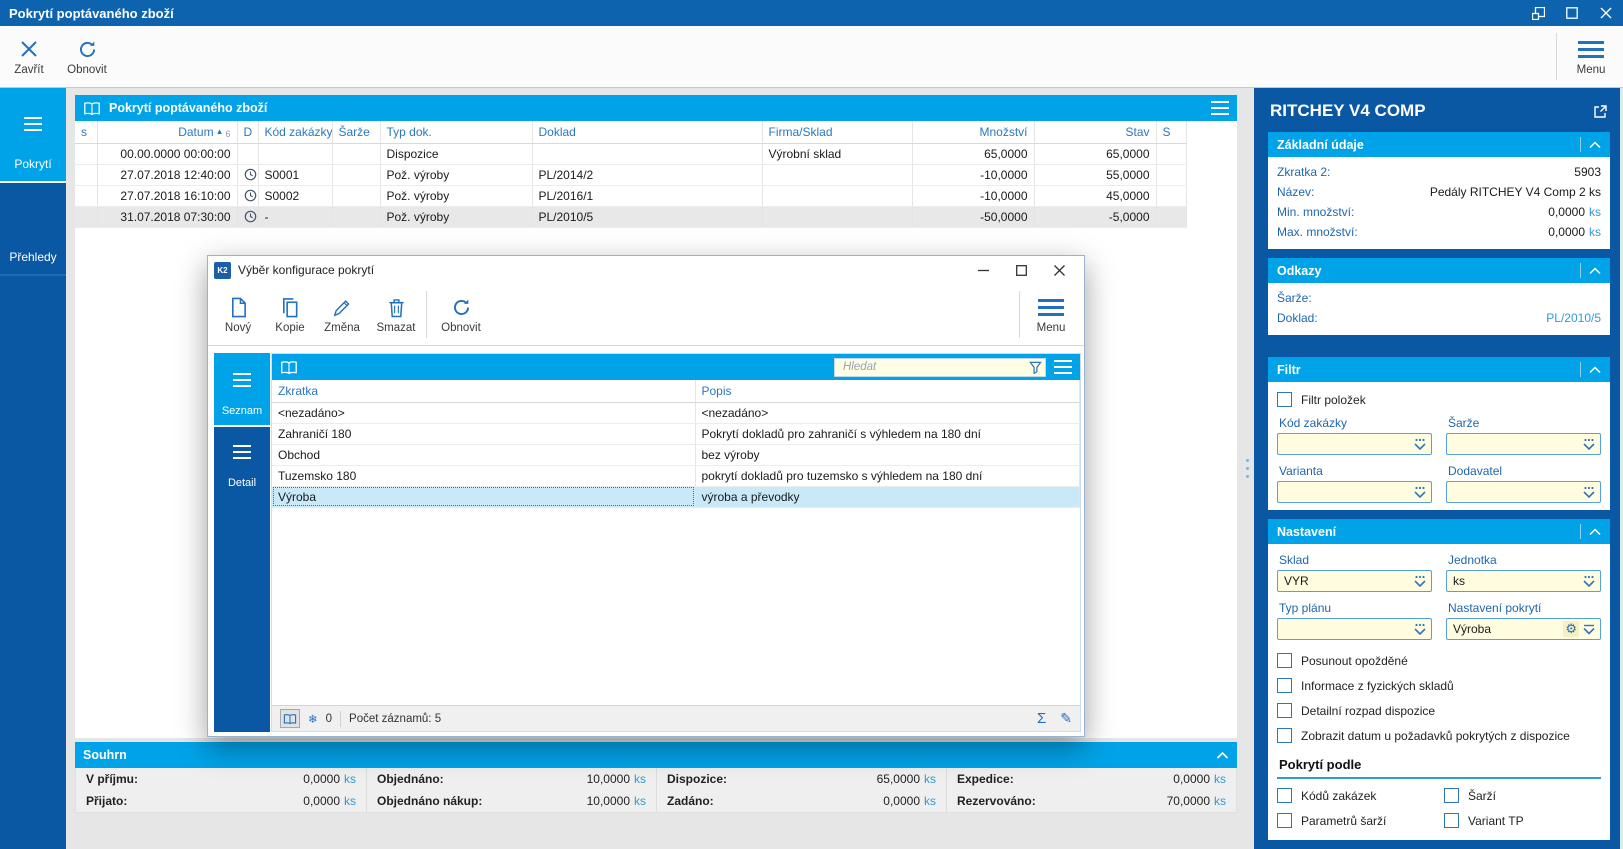  I want to click on field-min-mnozstvi: Min. množství: 0,0000 ks, so click(1439, 212).